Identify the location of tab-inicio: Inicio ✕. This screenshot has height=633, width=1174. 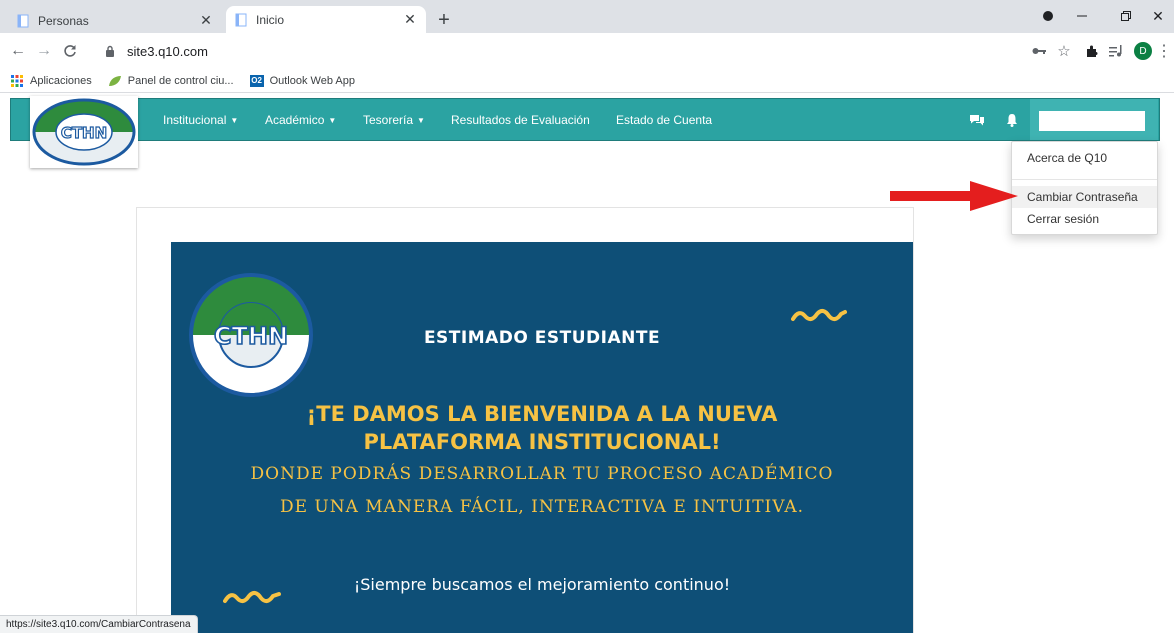
(326, 19).